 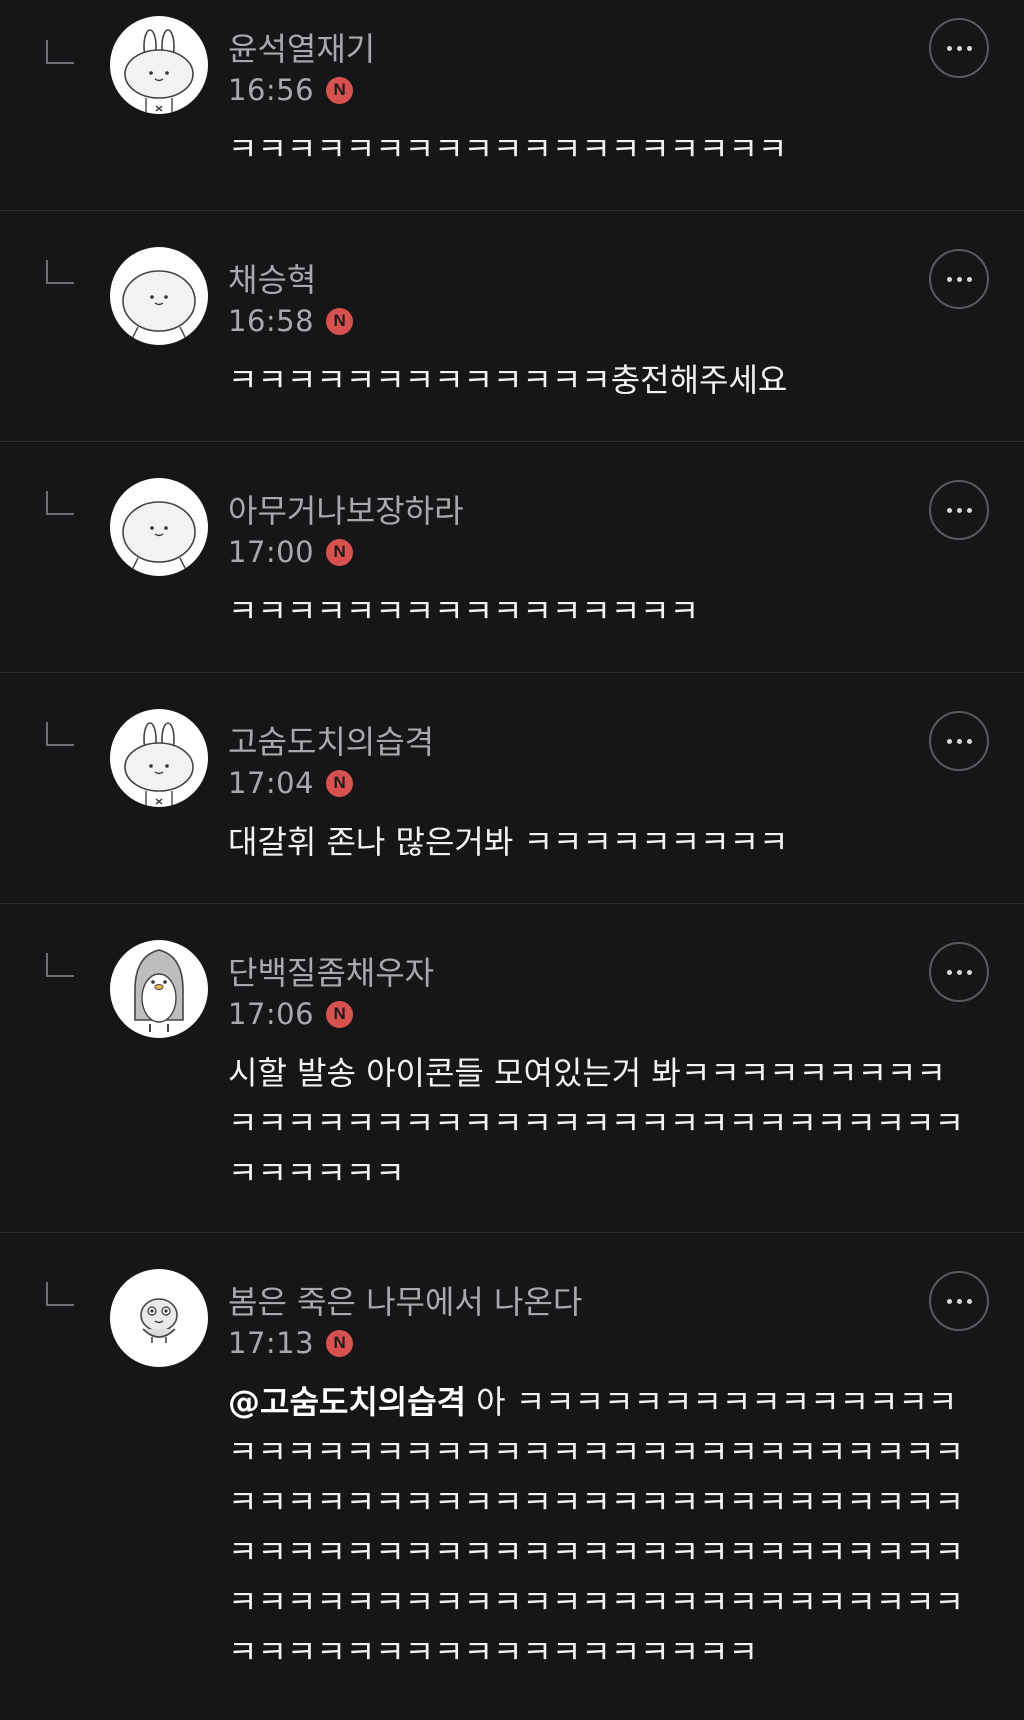 I want to click on comment-time: 16:56, so click(x=271, y=90).